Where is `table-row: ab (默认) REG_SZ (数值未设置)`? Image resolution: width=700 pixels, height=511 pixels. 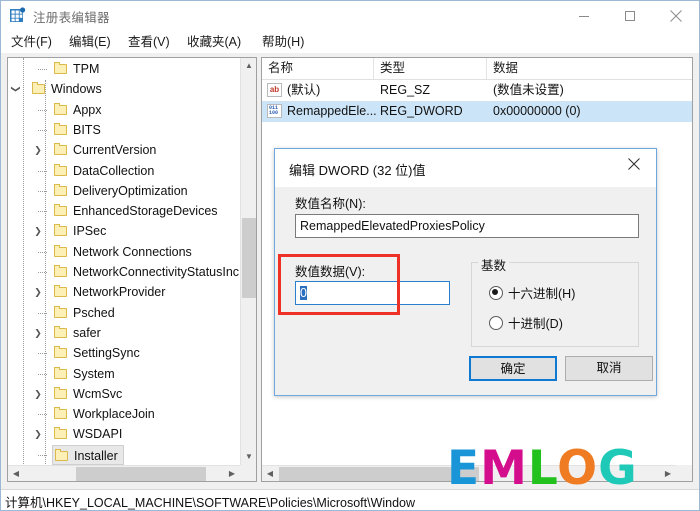
table-row: ab (默认) REG_SZ (数值未设置) is located at coordinates (477, 90).